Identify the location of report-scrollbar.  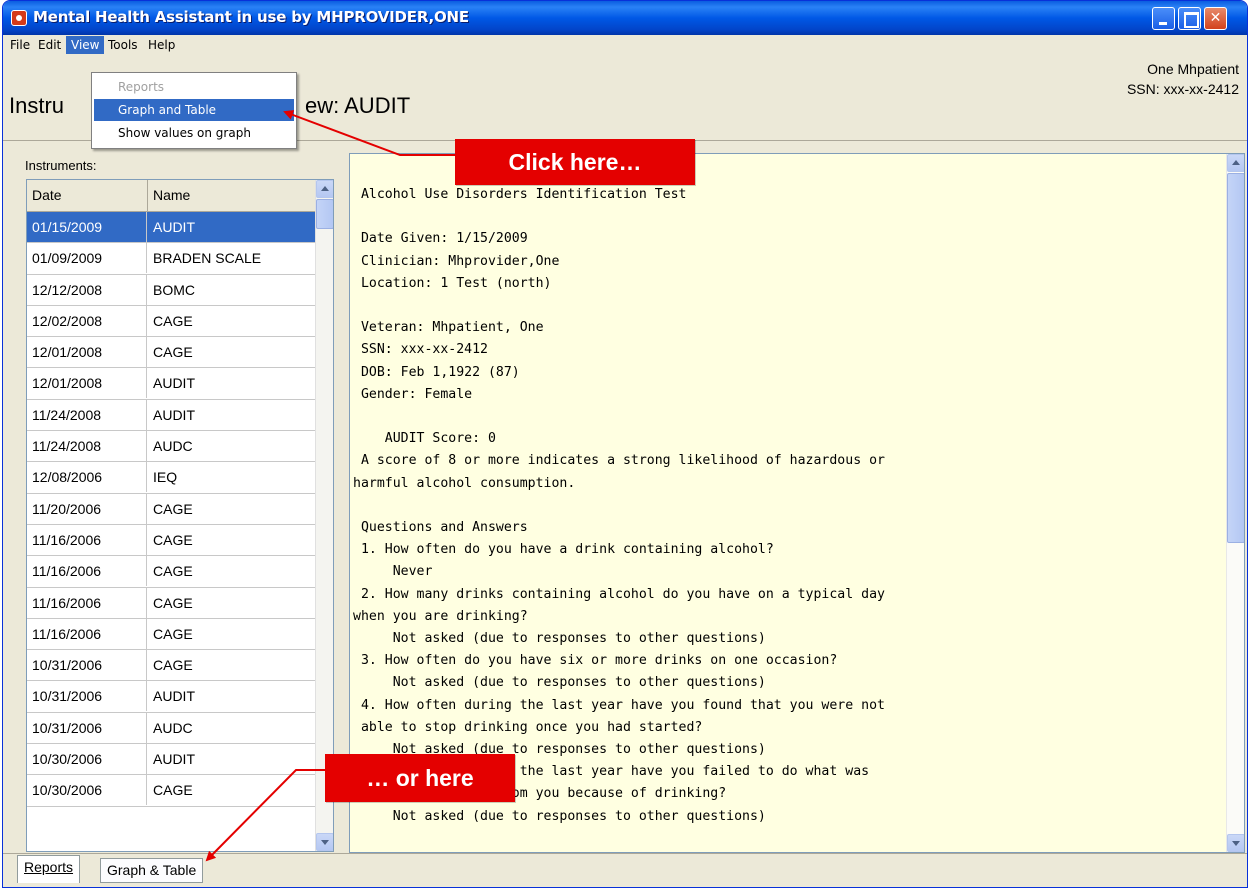
(1235, 503).